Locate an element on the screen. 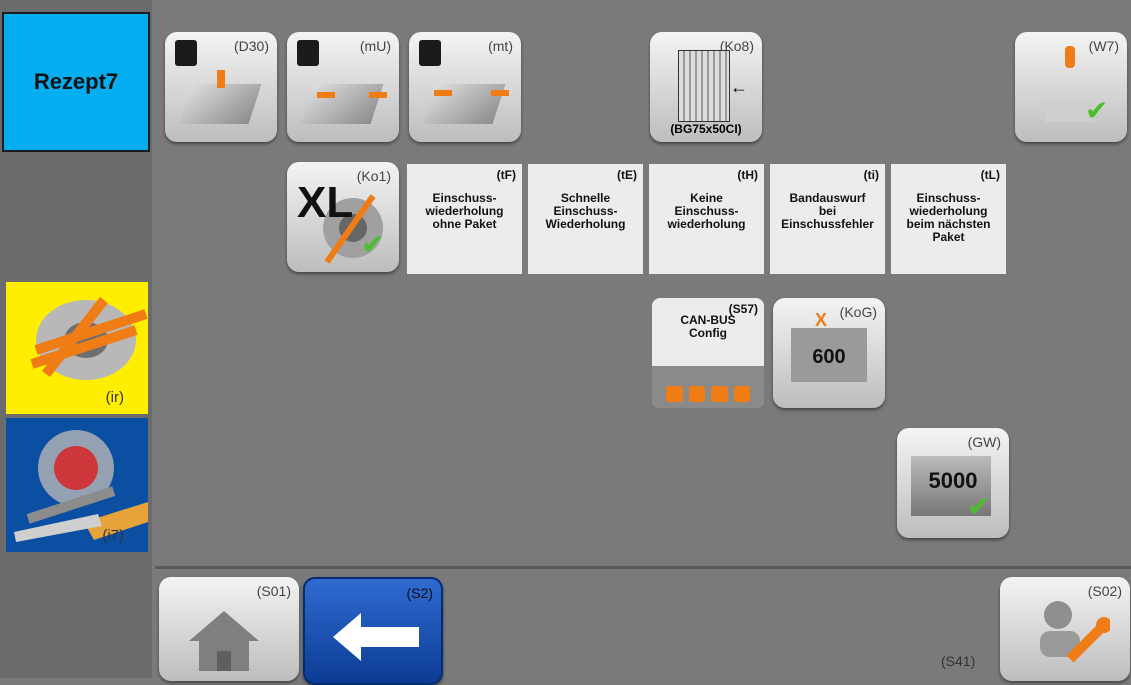 The height and width of the screenshot is (685, 1131). tf-label: Einschuss- wiederholung ohne Paket is located at coordinates (464, 211).